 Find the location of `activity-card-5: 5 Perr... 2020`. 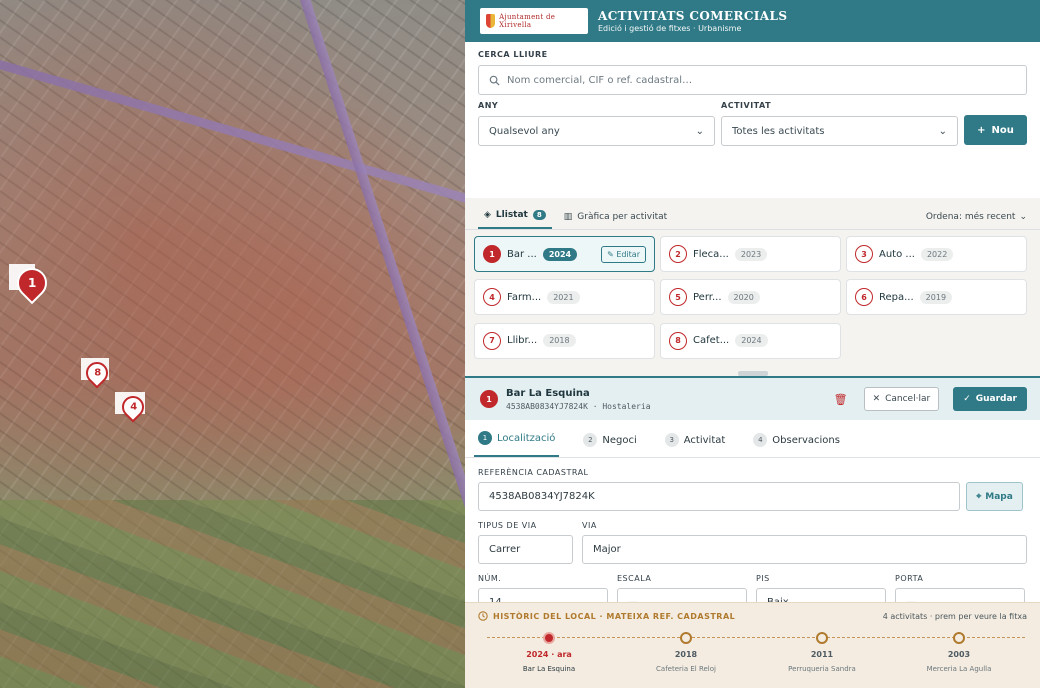

activity-card-5: 5 Perr... 2020 is located at coordinates (750, 297).